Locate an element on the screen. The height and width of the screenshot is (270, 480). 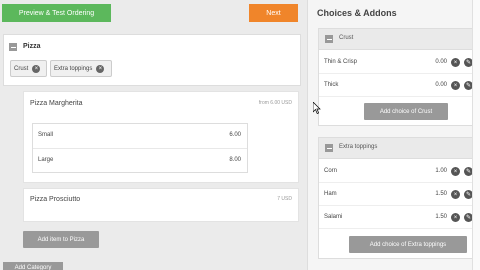
group-label: Crust is located at coordinates (346, 38).